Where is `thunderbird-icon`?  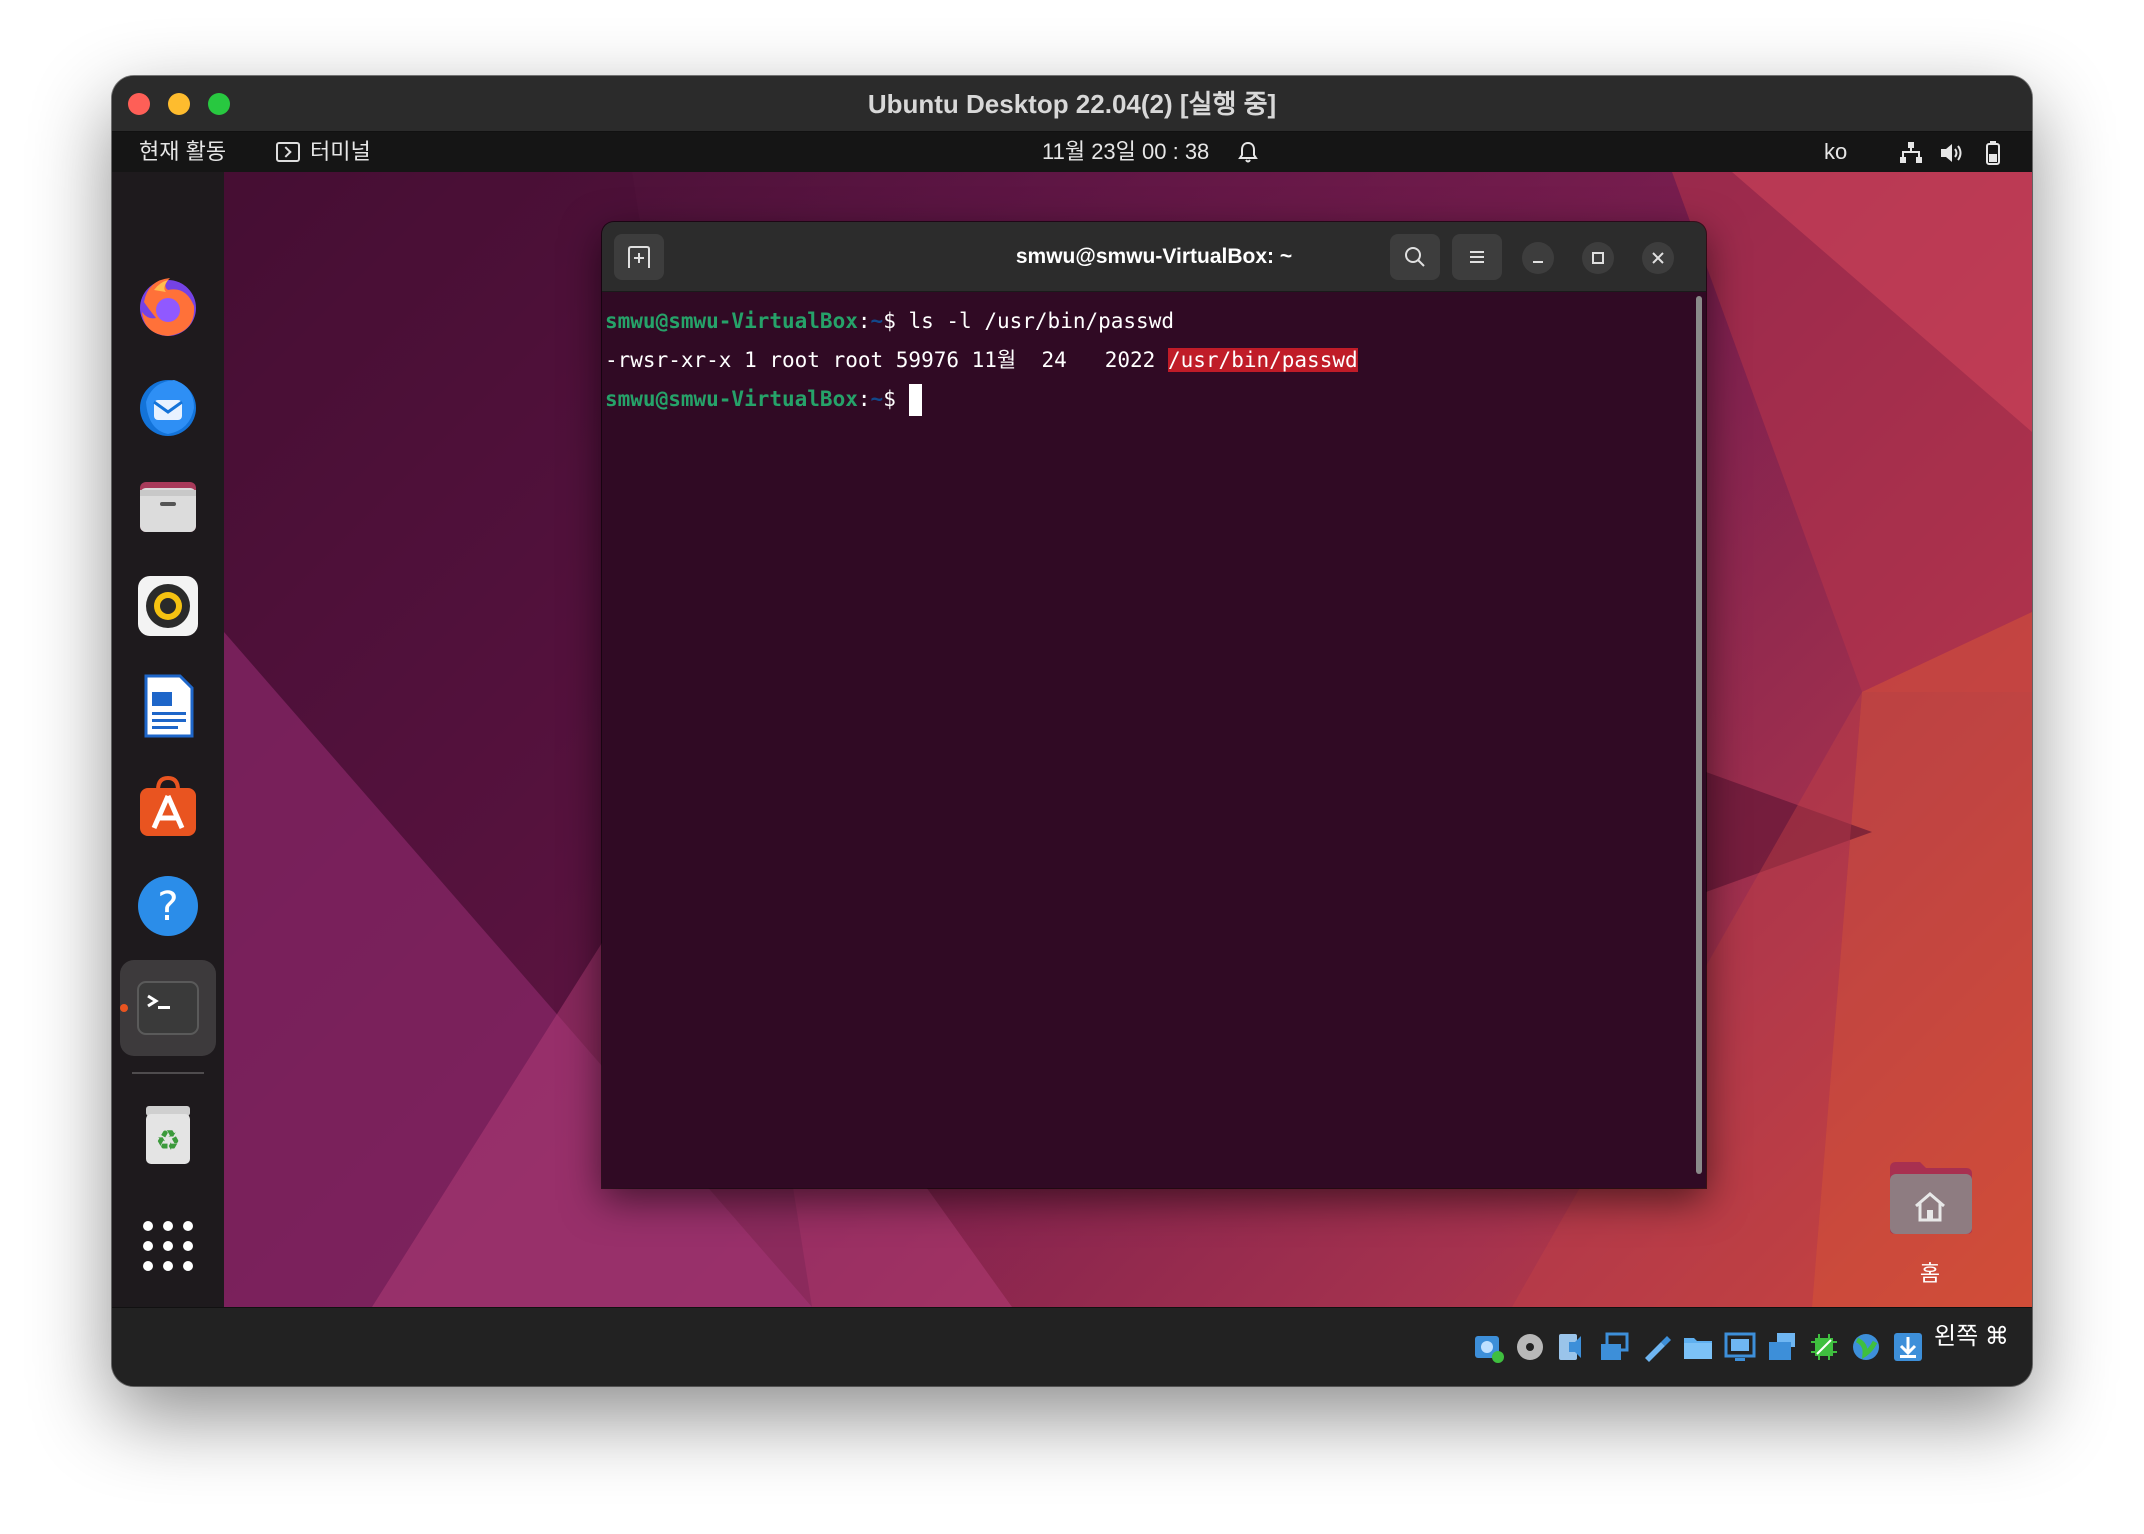
thunderbird-icon is located at coordinates (168, 408).